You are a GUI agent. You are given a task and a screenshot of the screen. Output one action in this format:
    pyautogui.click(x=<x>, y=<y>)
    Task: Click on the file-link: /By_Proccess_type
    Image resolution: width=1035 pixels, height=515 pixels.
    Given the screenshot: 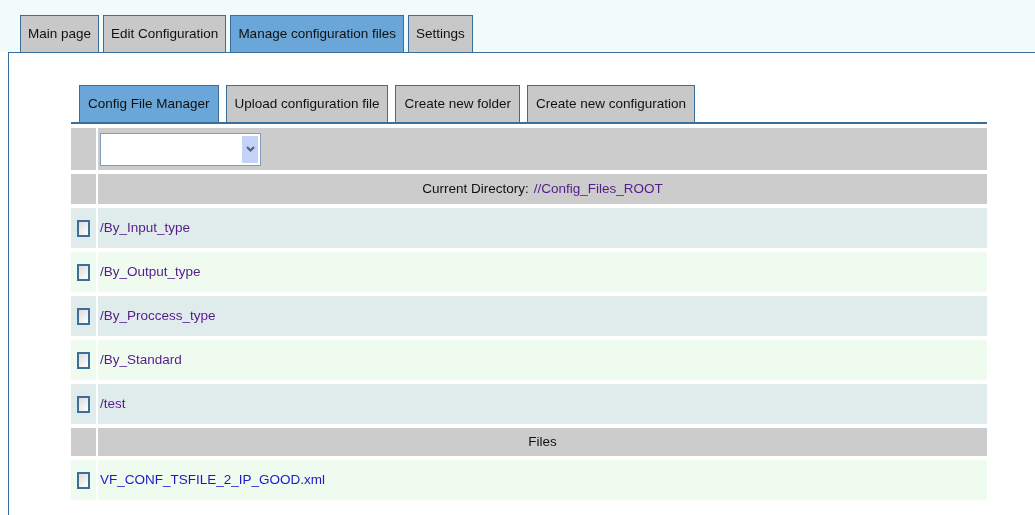 What is the action you would take?
    pyautogui.click(x=158, y=316)
    